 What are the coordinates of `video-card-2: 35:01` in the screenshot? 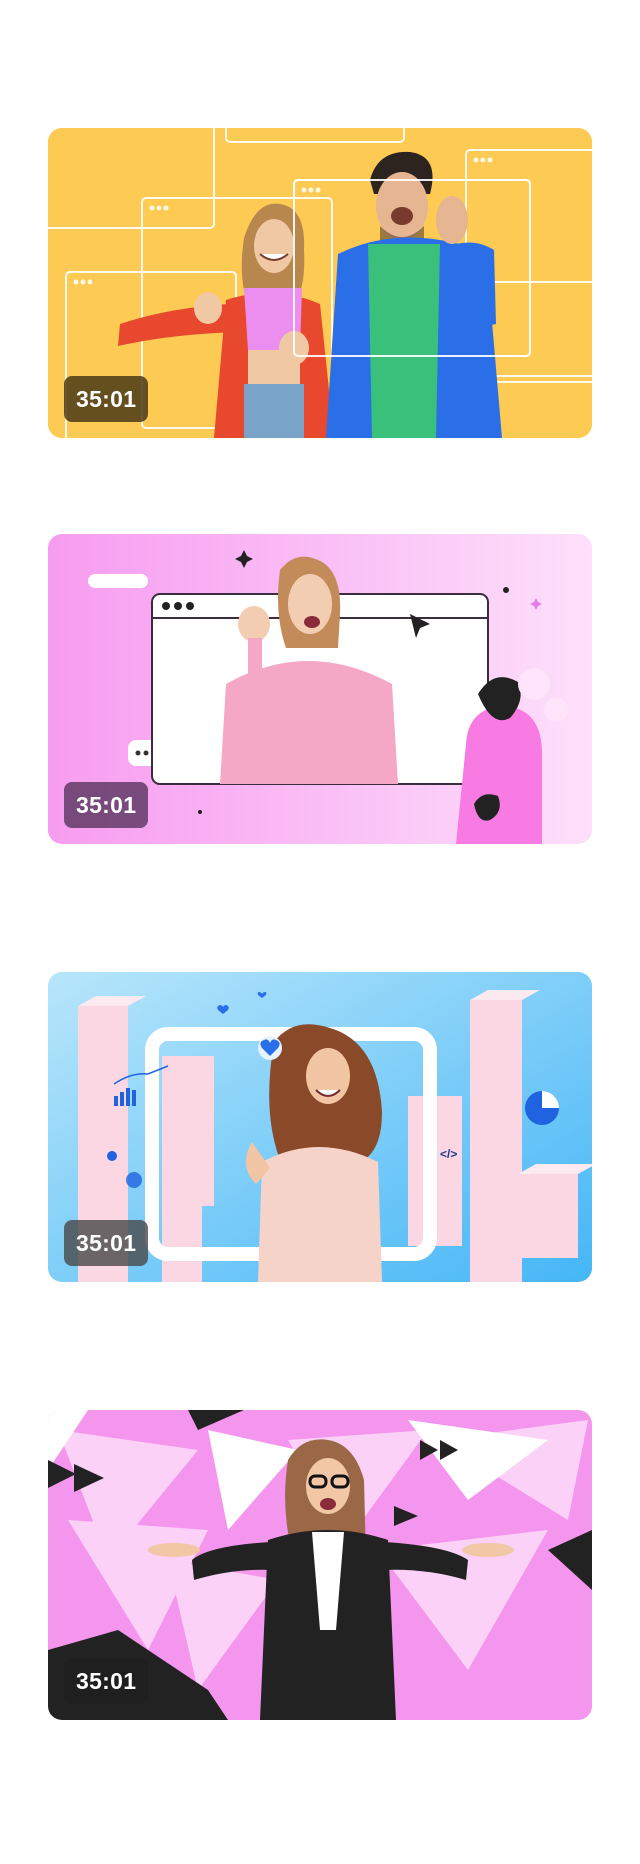 It's located at (320, 689).